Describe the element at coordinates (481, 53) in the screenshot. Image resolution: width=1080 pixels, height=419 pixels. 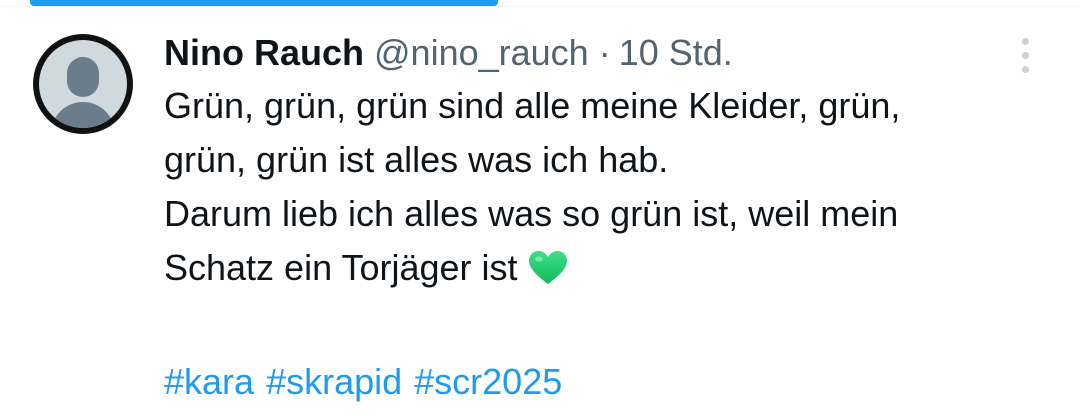
I see `author-handle: @nino_rauch` at that location.